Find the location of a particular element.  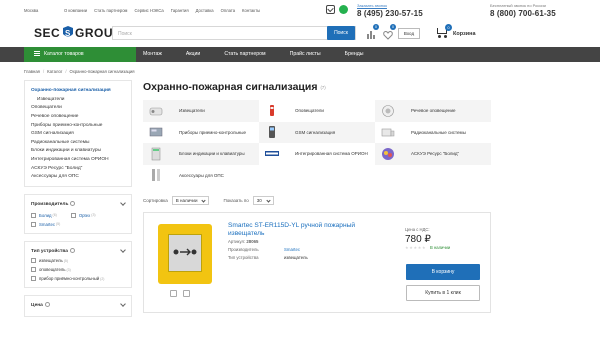

filter-checkbox: Smartec (5) is located at coordinates (46, 224).